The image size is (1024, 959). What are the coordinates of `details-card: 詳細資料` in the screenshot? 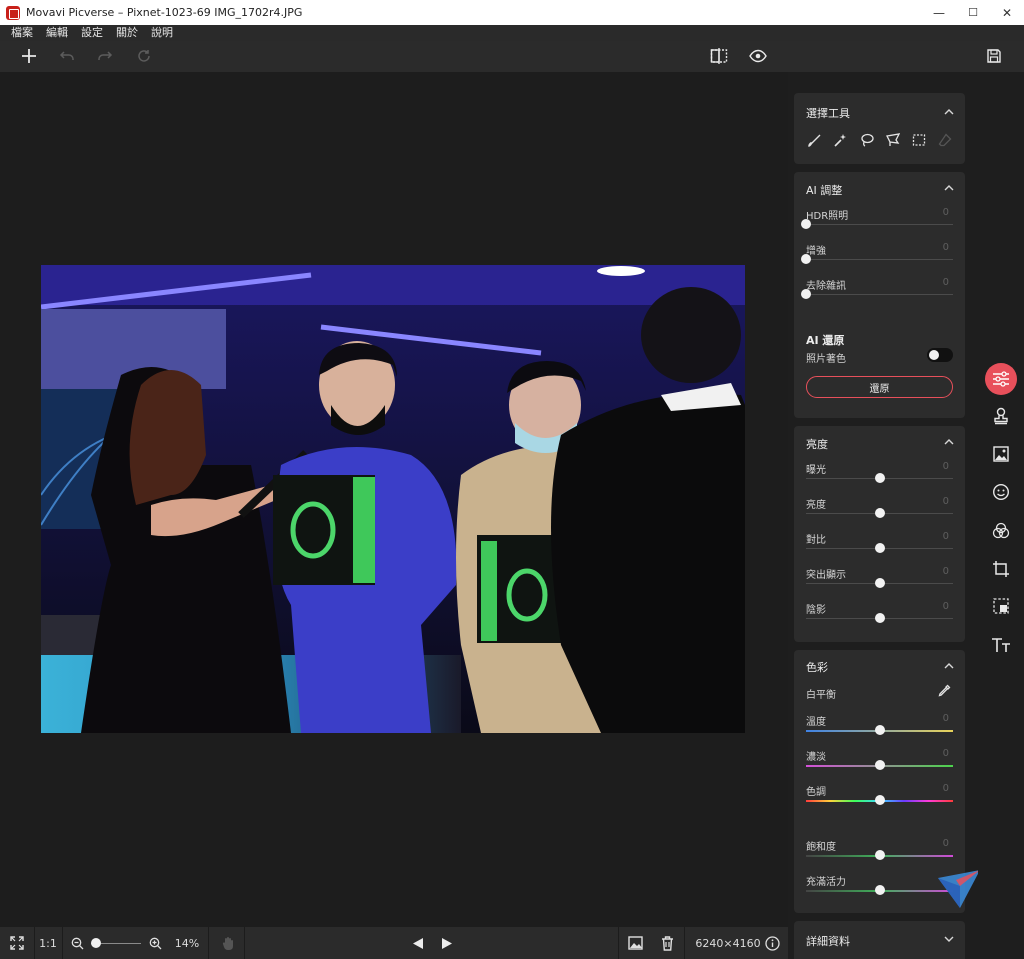 It's located at (879, 940).